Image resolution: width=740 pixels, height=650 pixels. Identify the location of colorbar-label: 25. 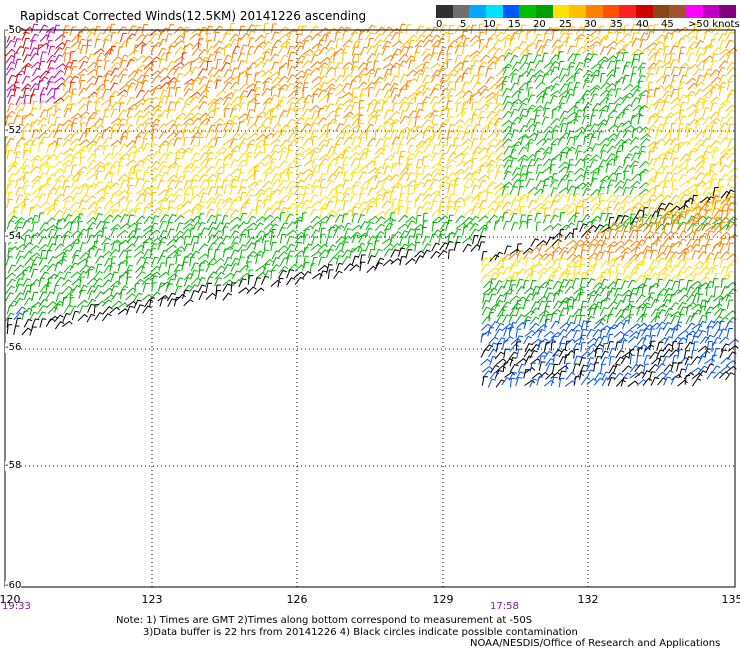
(565, 24).